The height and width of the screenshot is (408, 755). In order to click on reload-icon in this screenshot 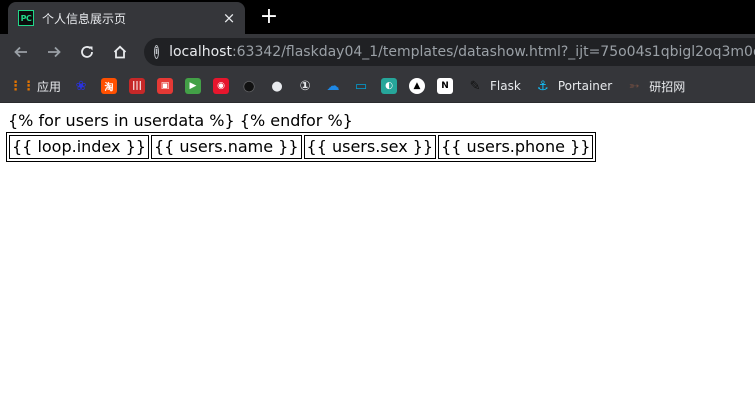, I will do `click(87, 52)`.